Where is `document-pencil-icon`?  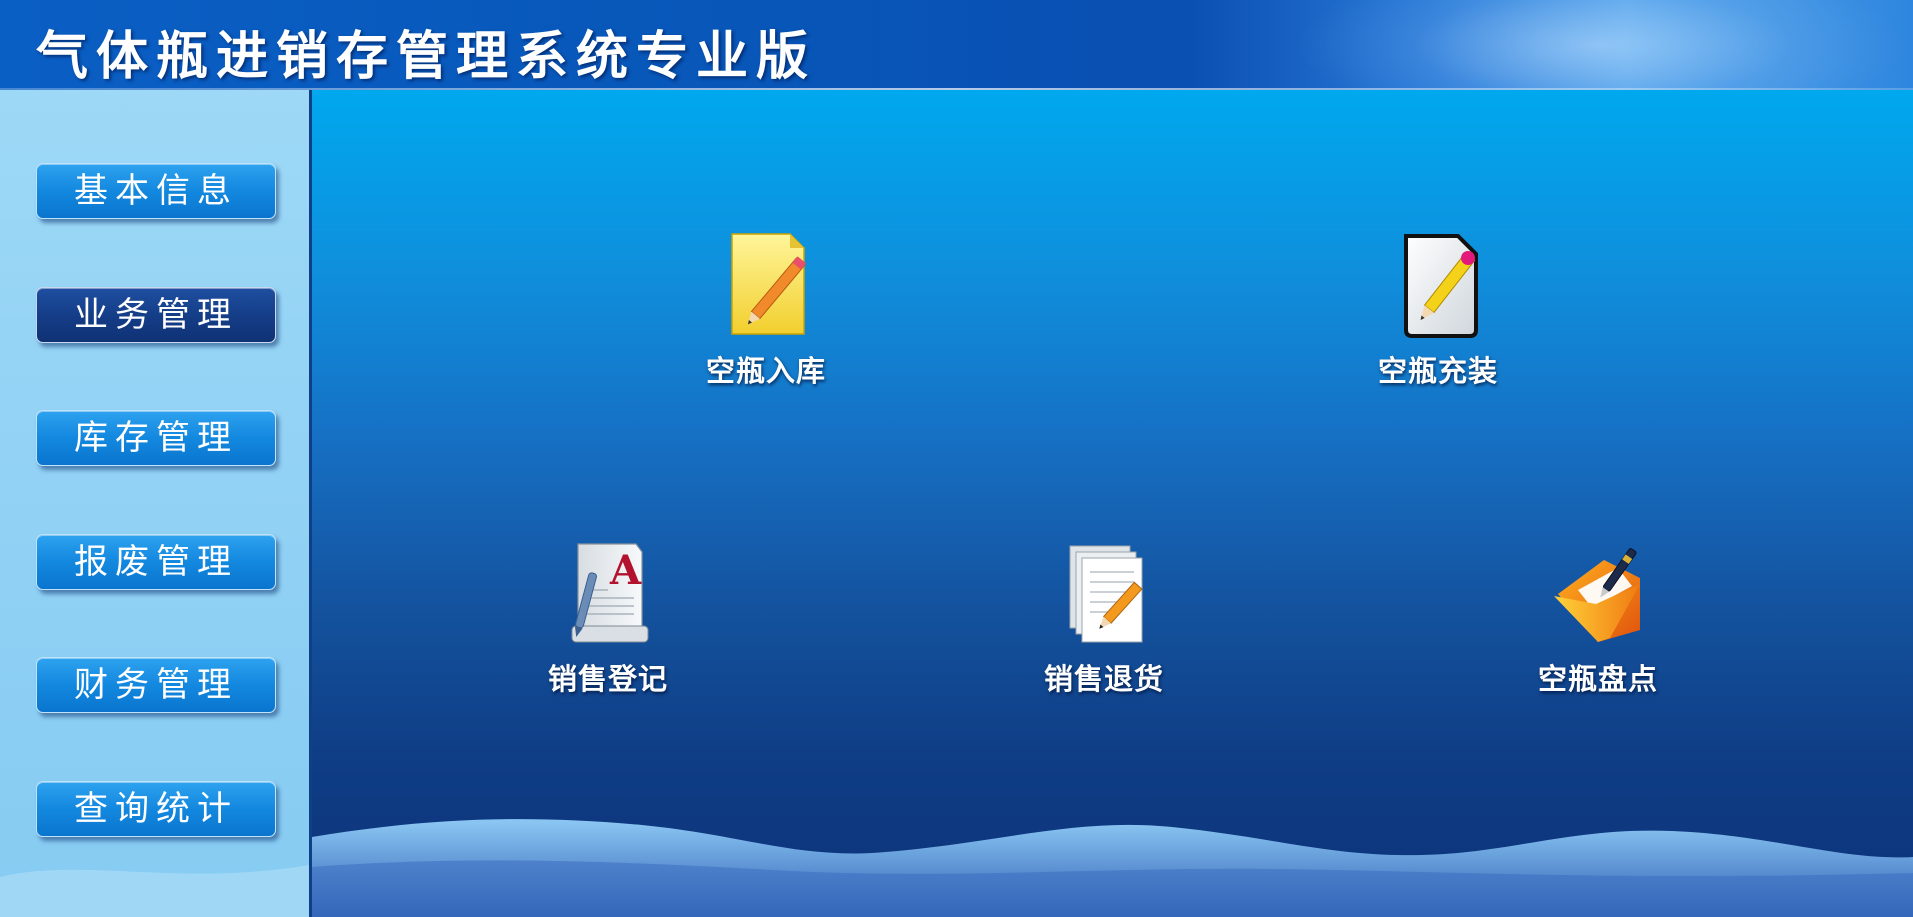 document-pencil-icon is located at coordinates (1106, 594).